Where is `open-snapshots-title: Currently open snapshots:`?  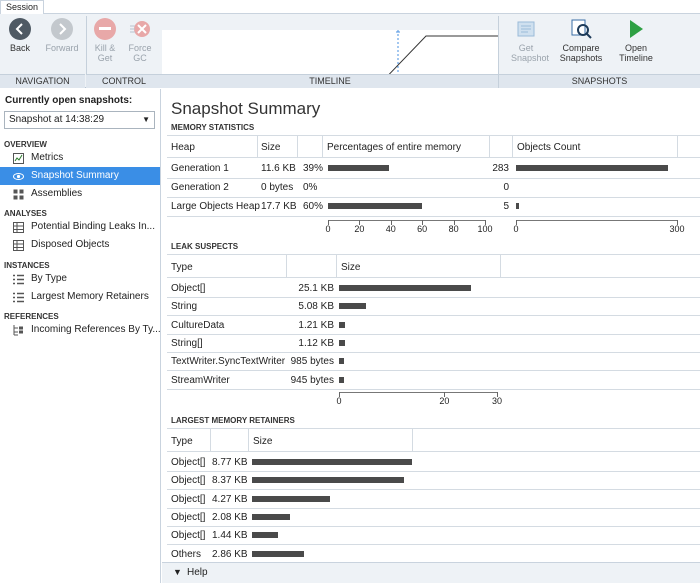 open-snapshots-title: Currently open snapshots: is located at coordinates (69, 100).